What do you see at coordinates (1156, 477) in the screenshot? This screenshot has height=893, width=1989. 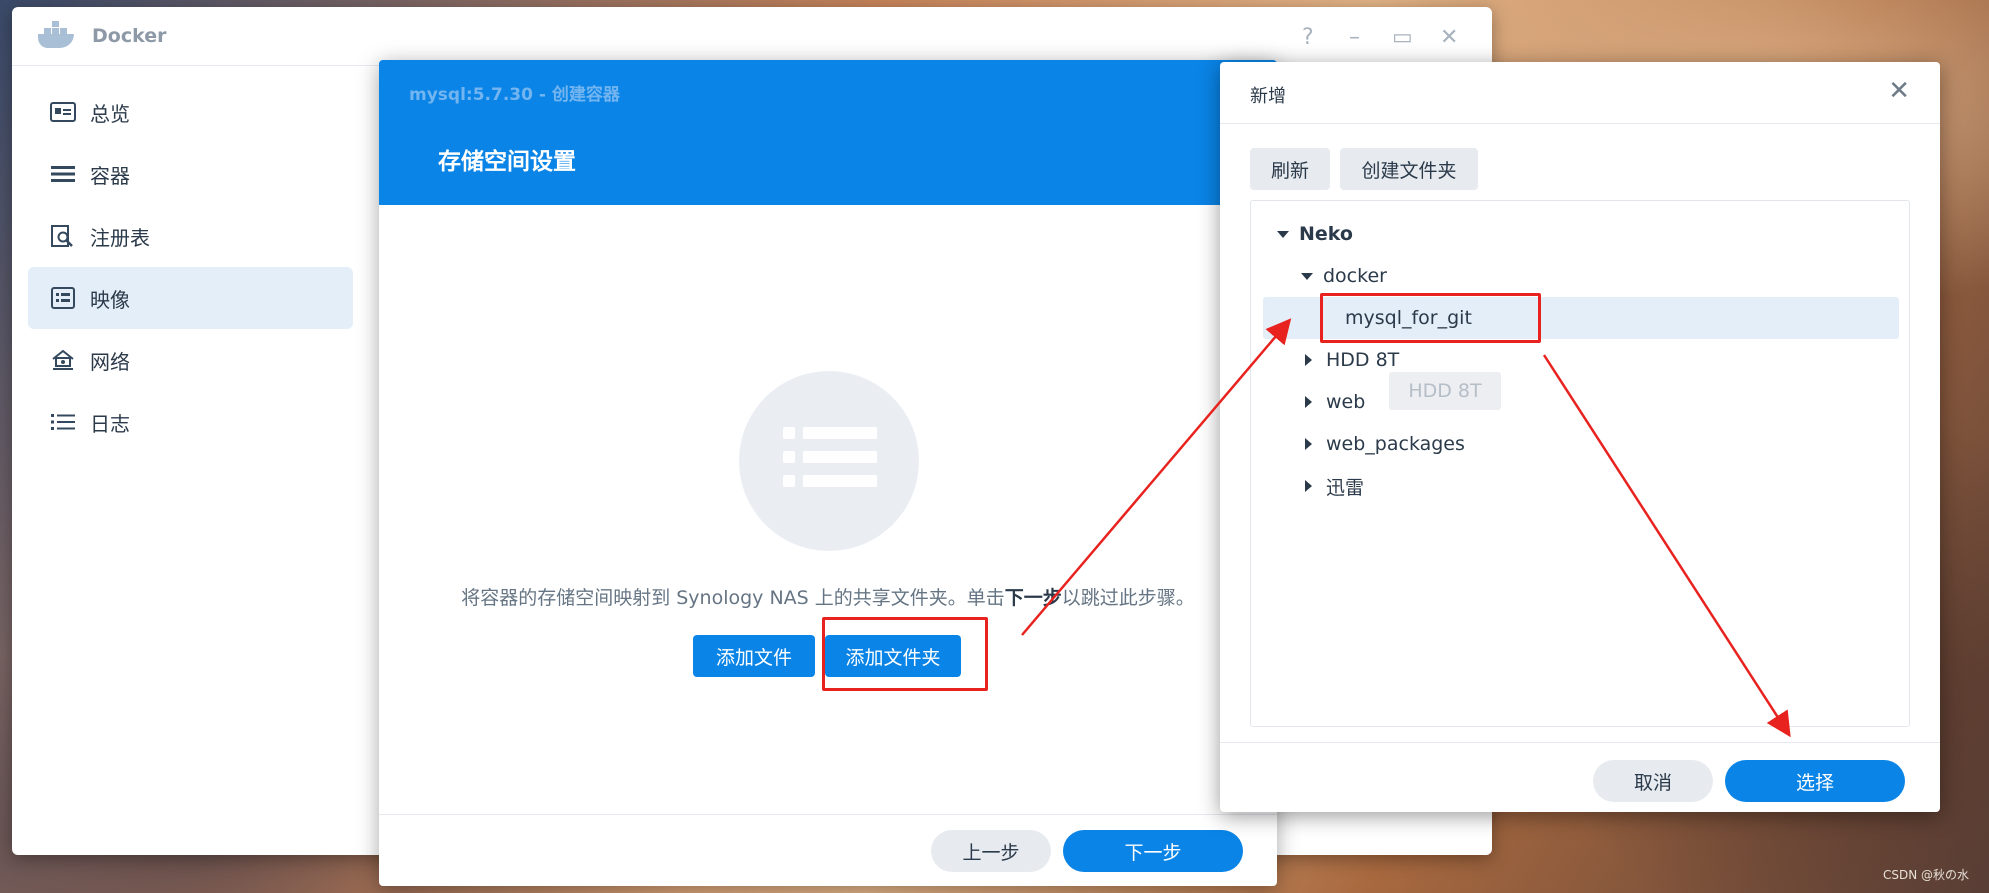 I see `annotation-arrow-to-tree` at bounding box center [1156, 477].